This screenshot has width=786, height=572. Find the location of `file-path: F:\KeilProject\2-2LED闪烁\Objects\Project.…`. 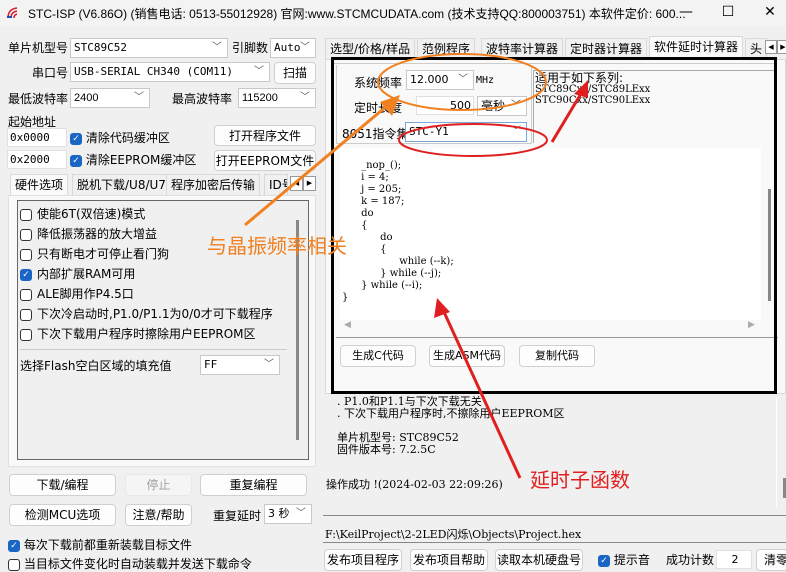

file-path: F:\KeilProject\2-2LED闪烁\Objects\Project.… is located at coordinates (453, 534).